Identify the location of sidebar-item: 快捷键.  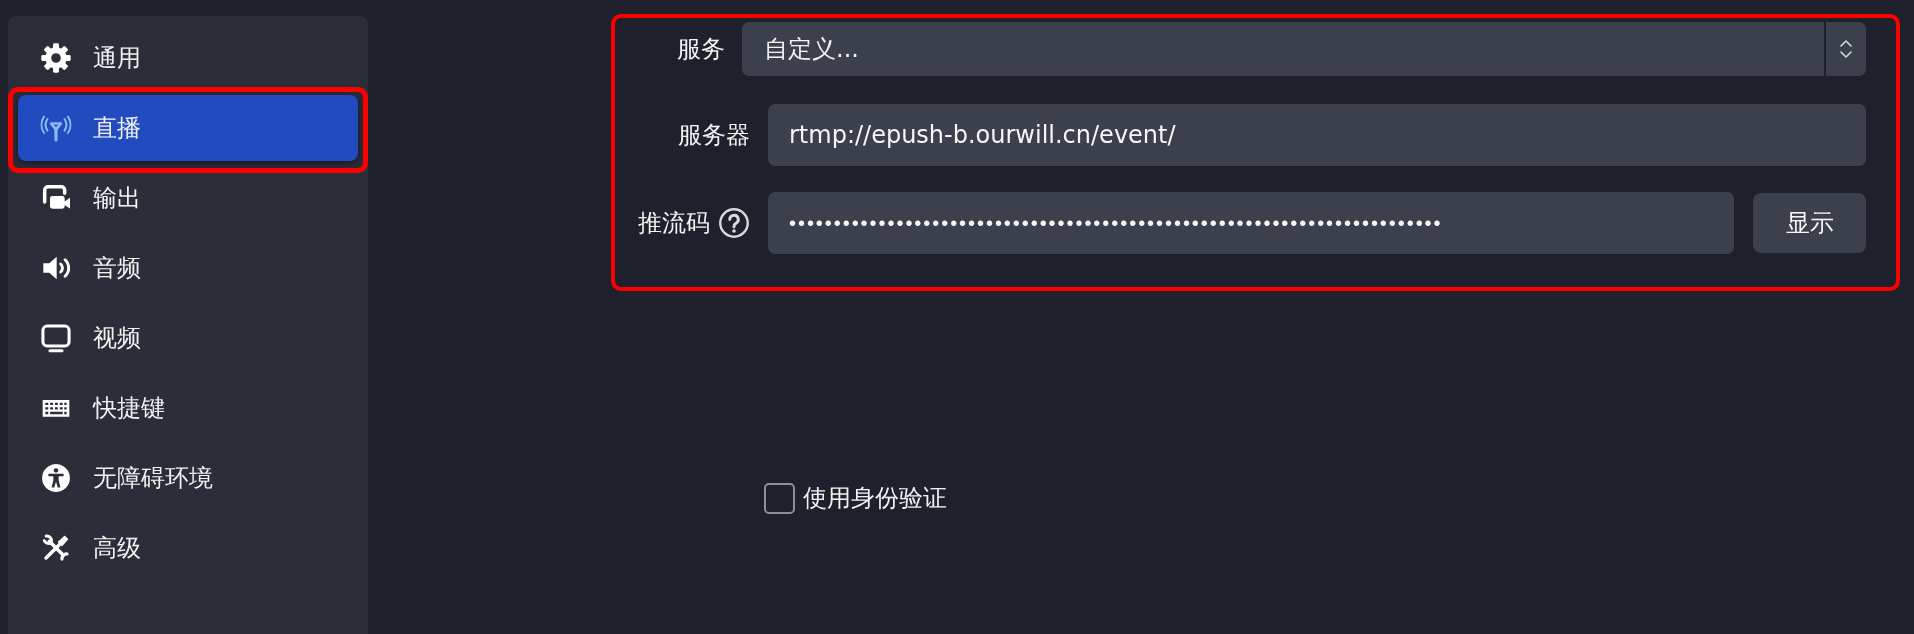
(188, 408).